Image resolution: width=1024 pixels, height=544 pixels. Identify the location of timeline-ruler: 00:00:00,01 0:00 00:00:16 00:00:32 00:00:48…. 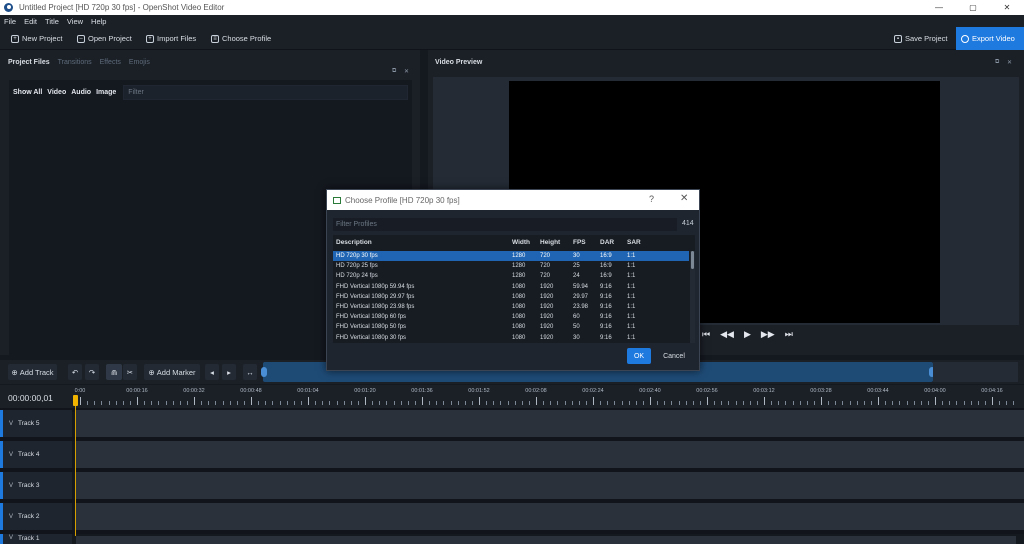
(512, 396).